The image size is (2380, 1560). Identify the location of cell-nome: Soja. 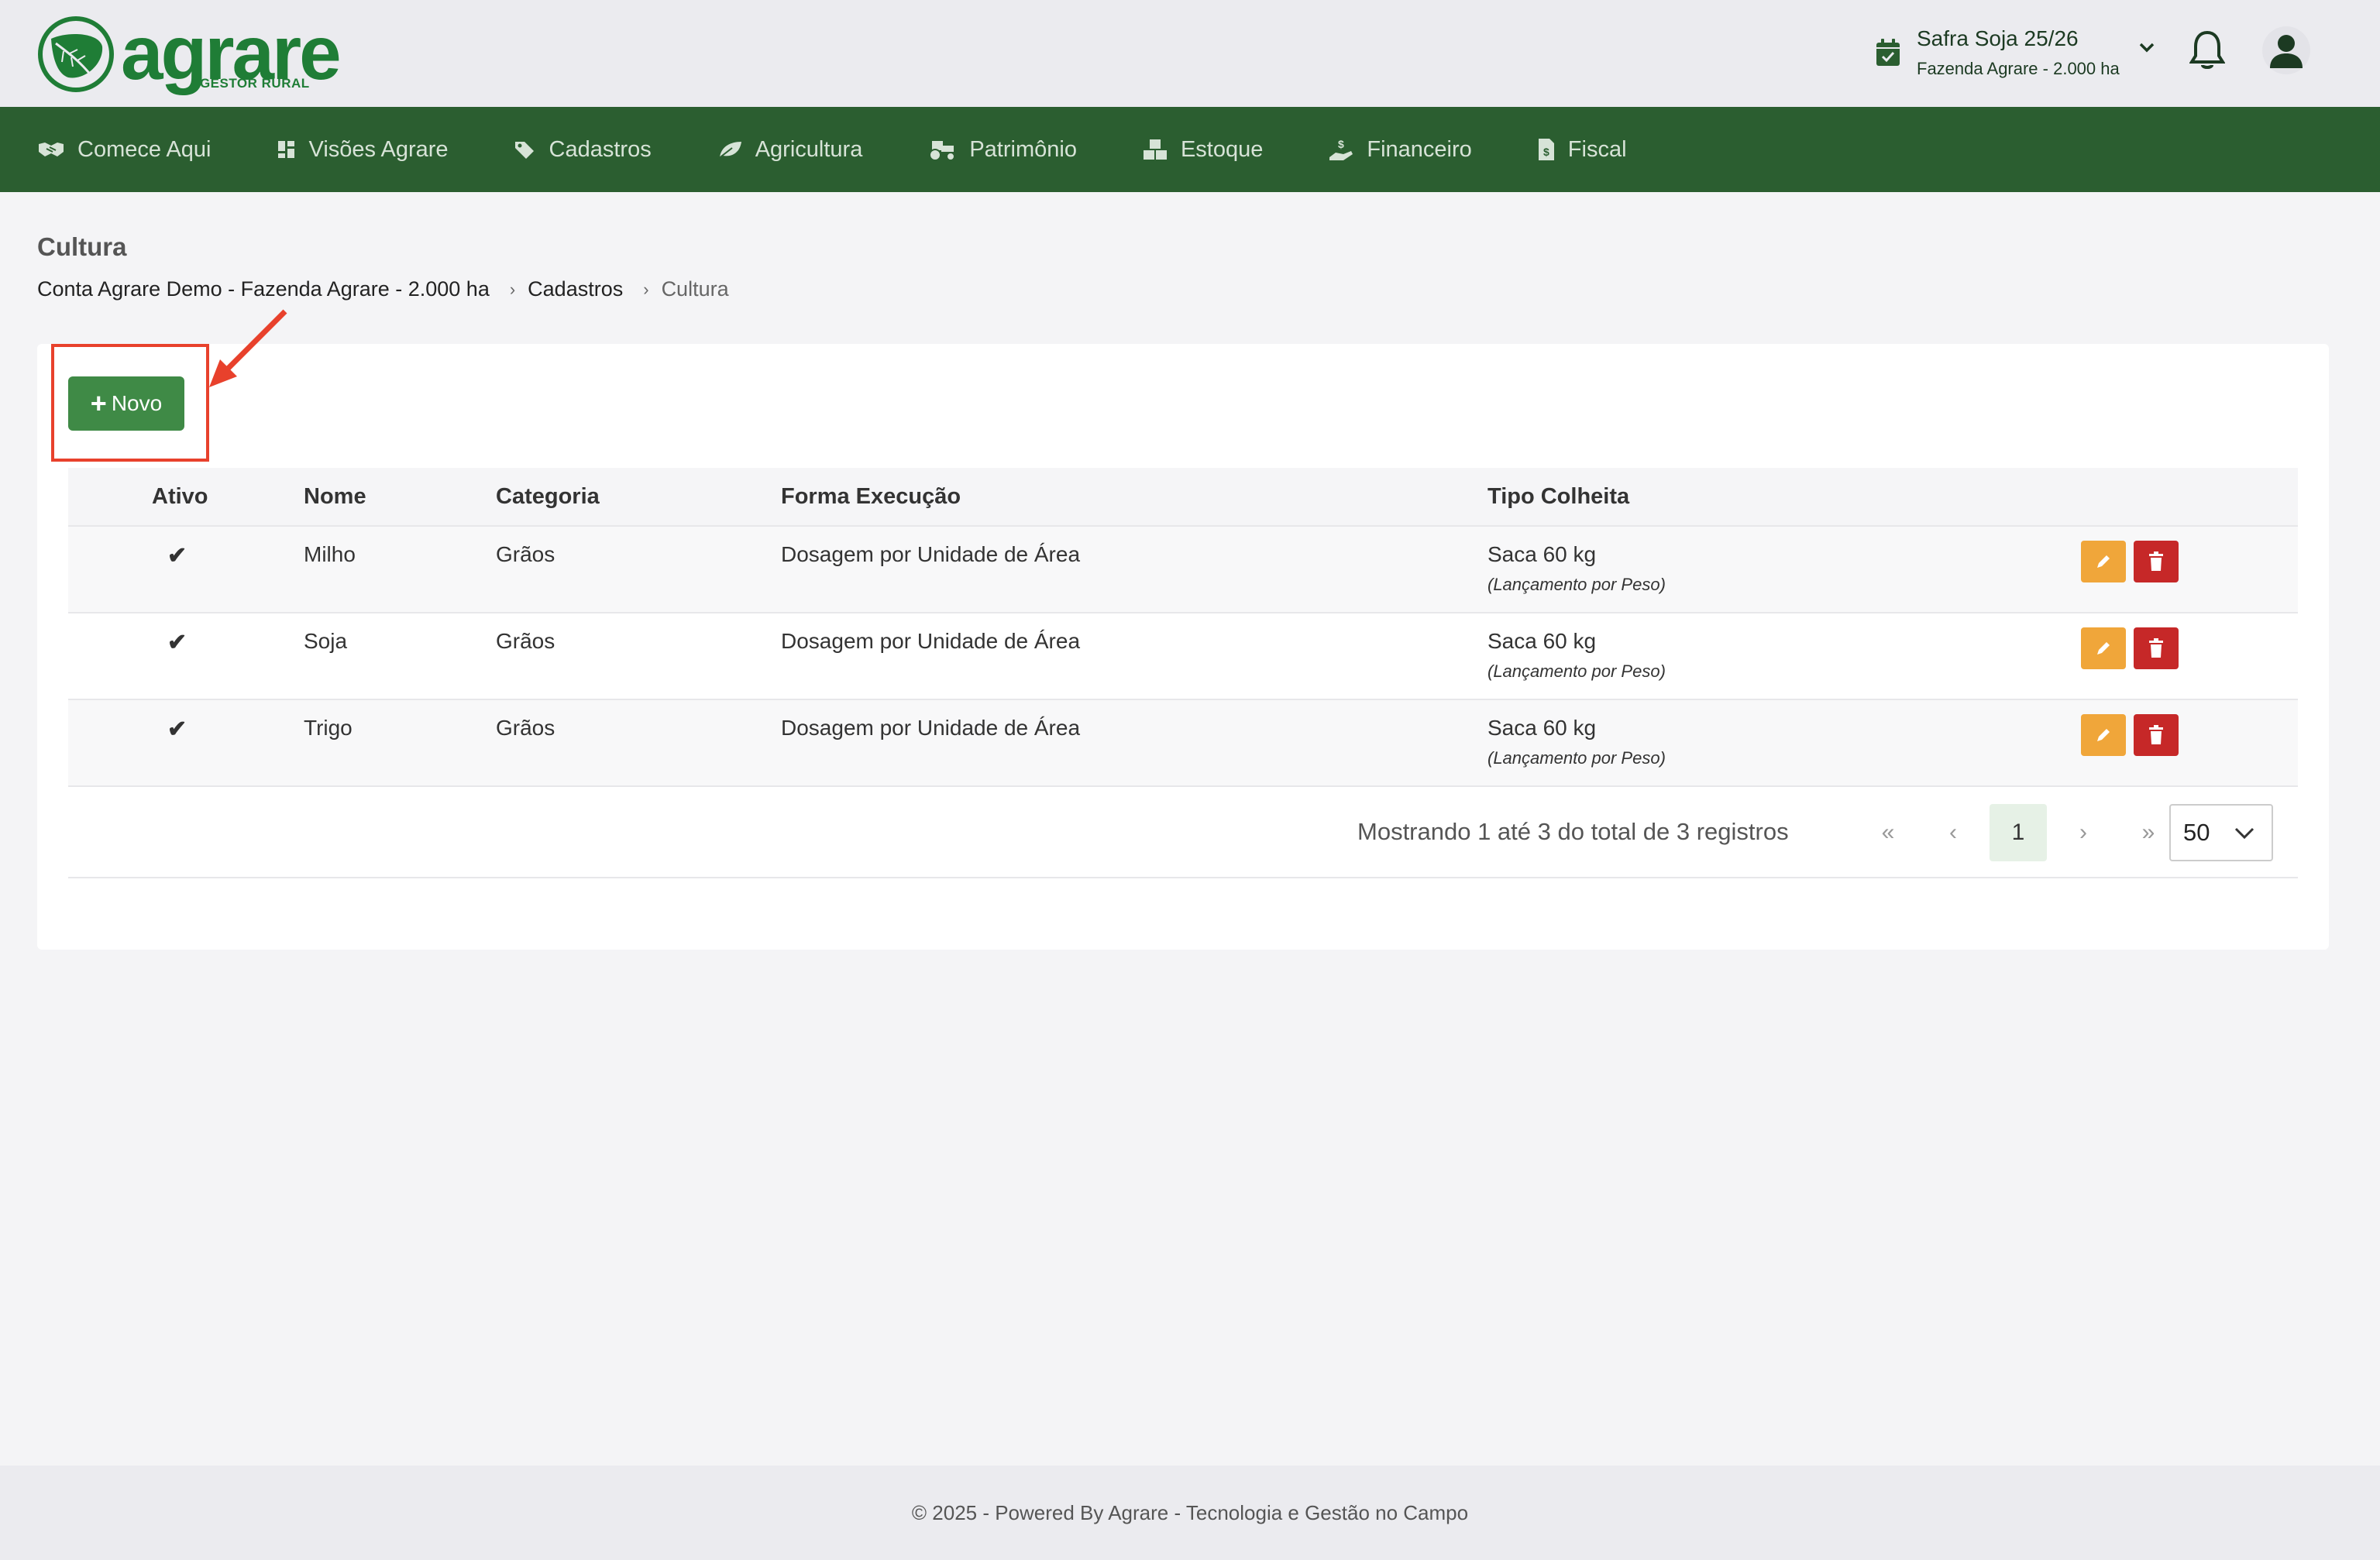
(326, 641).